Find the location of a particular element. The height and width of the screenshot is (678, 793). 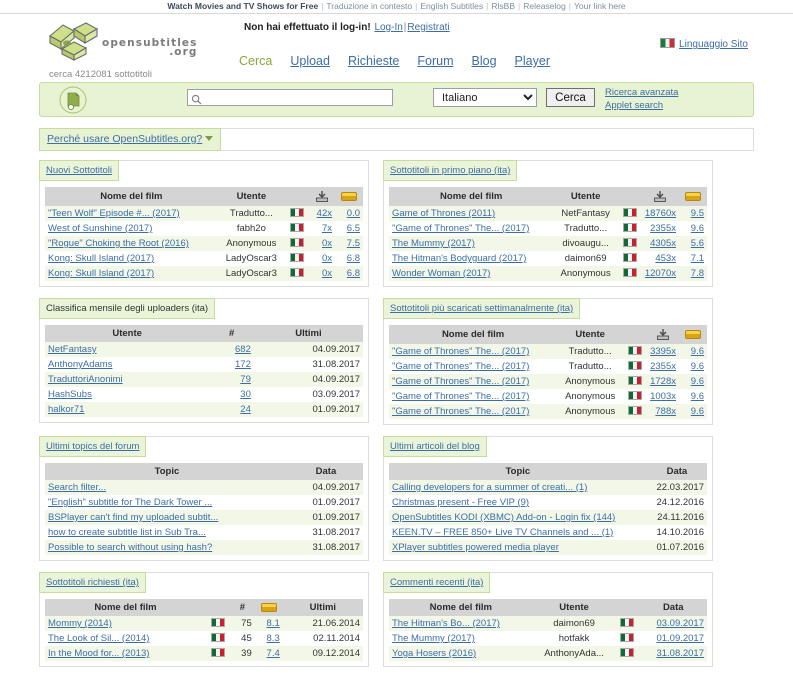

downloads-link: 1003x is located at coordinates (663, 396).